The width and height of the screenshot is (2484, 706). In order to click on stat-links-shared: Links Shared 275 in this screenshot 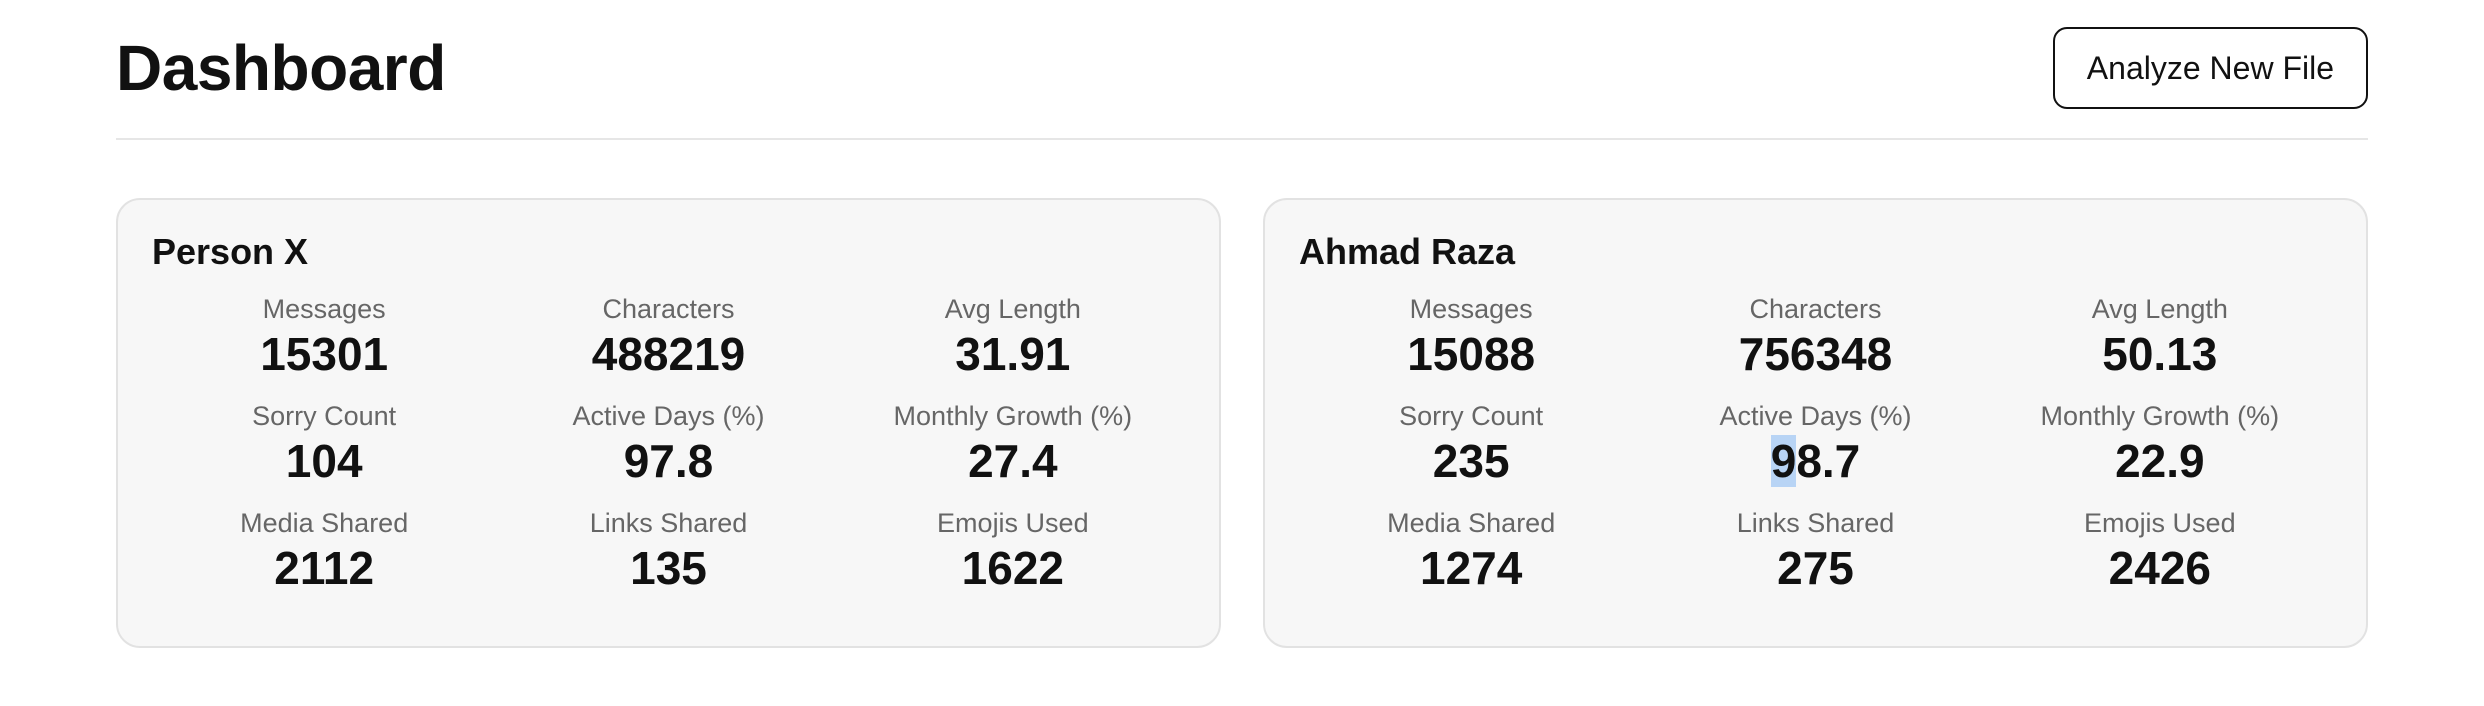, I will do `click(1815, 551)`.